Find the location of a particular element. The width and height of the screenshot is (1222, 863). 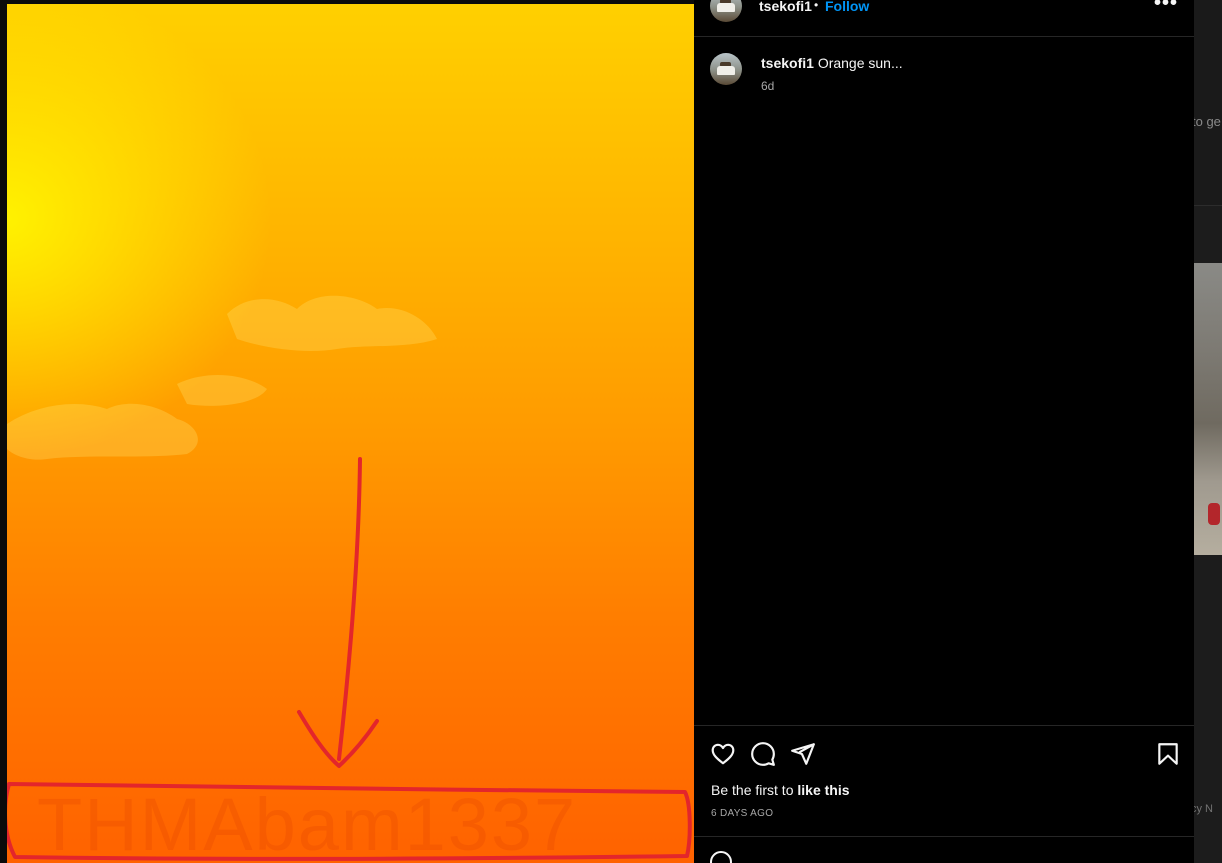

background-text-bottom: cy N is located at coordinates (1203, 809).